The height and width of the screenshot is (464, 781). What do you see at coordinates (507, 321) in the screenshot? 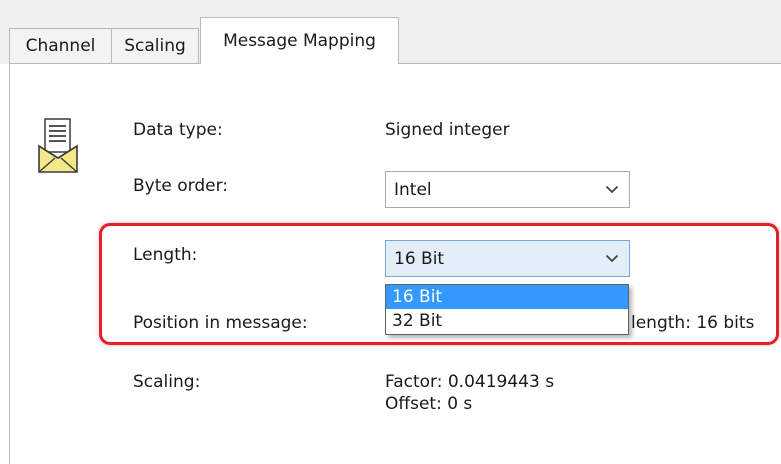
I see `length-option-32-bit: 32 Bit` at bounding box center [507, 321].